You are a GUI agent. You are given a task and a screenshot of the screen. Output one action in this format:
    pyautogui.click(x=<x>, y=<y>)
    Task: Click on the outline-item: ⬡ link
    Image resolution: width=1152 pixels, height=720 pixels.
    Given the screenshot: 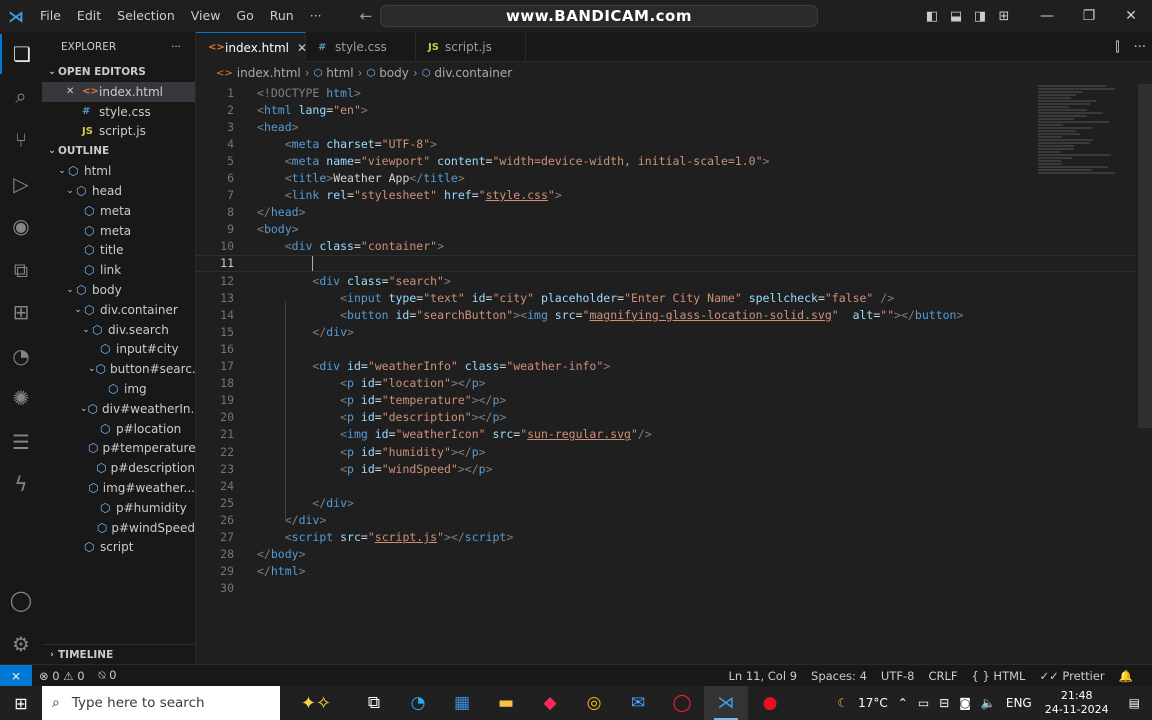 What is the action you would take?
    pyautogui.click(x=118, y=270)
    